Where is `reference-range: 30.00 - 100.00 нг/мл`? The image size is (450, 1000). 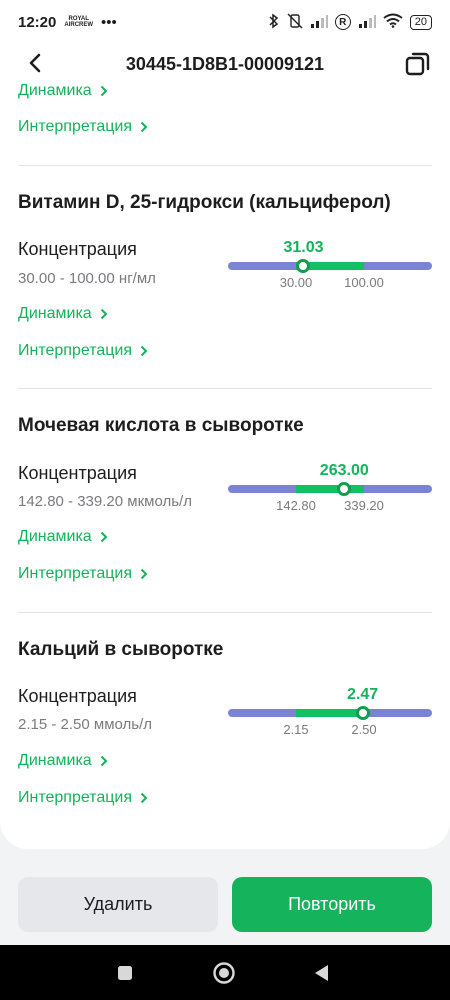 reference-range: 30.00 - 100.00 нг/мл is located at coordinates (87, 278).